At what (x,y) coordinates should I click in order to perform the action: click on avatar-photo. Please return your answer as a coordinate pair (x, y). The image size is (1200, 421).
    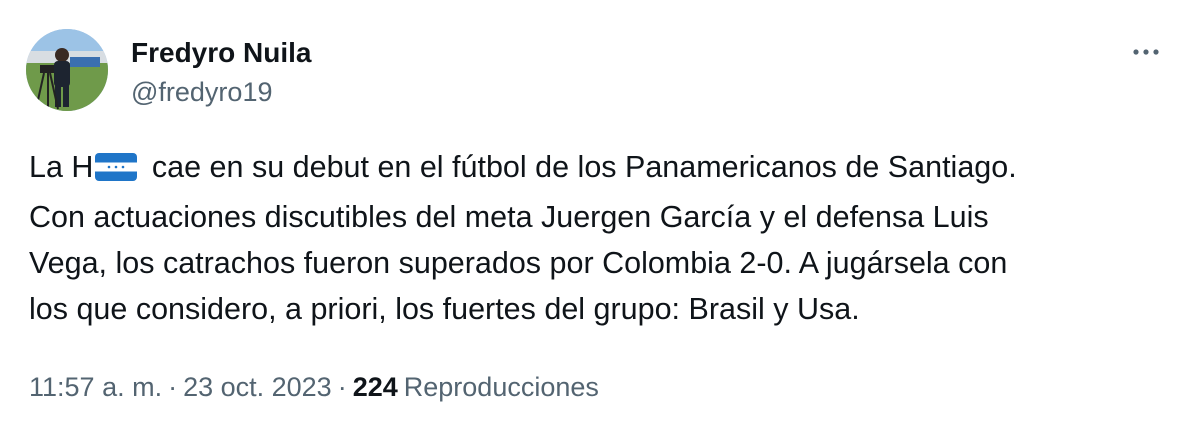
    Looking at the image, I should click on (67, 70).